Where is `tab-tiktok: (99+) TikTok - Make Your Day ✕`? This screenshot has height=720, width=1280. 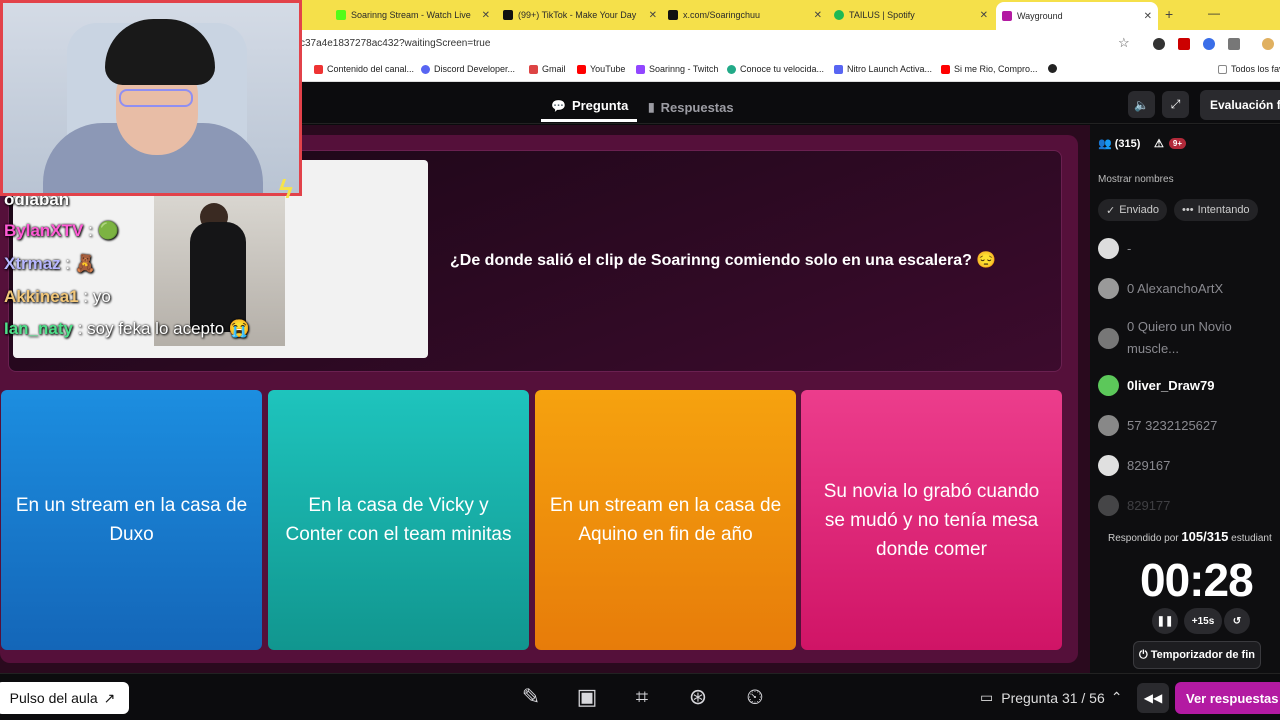
tab-tiktok: (99+) TikTok - Make Your Day ✕ is located at coordinates (583, 15).